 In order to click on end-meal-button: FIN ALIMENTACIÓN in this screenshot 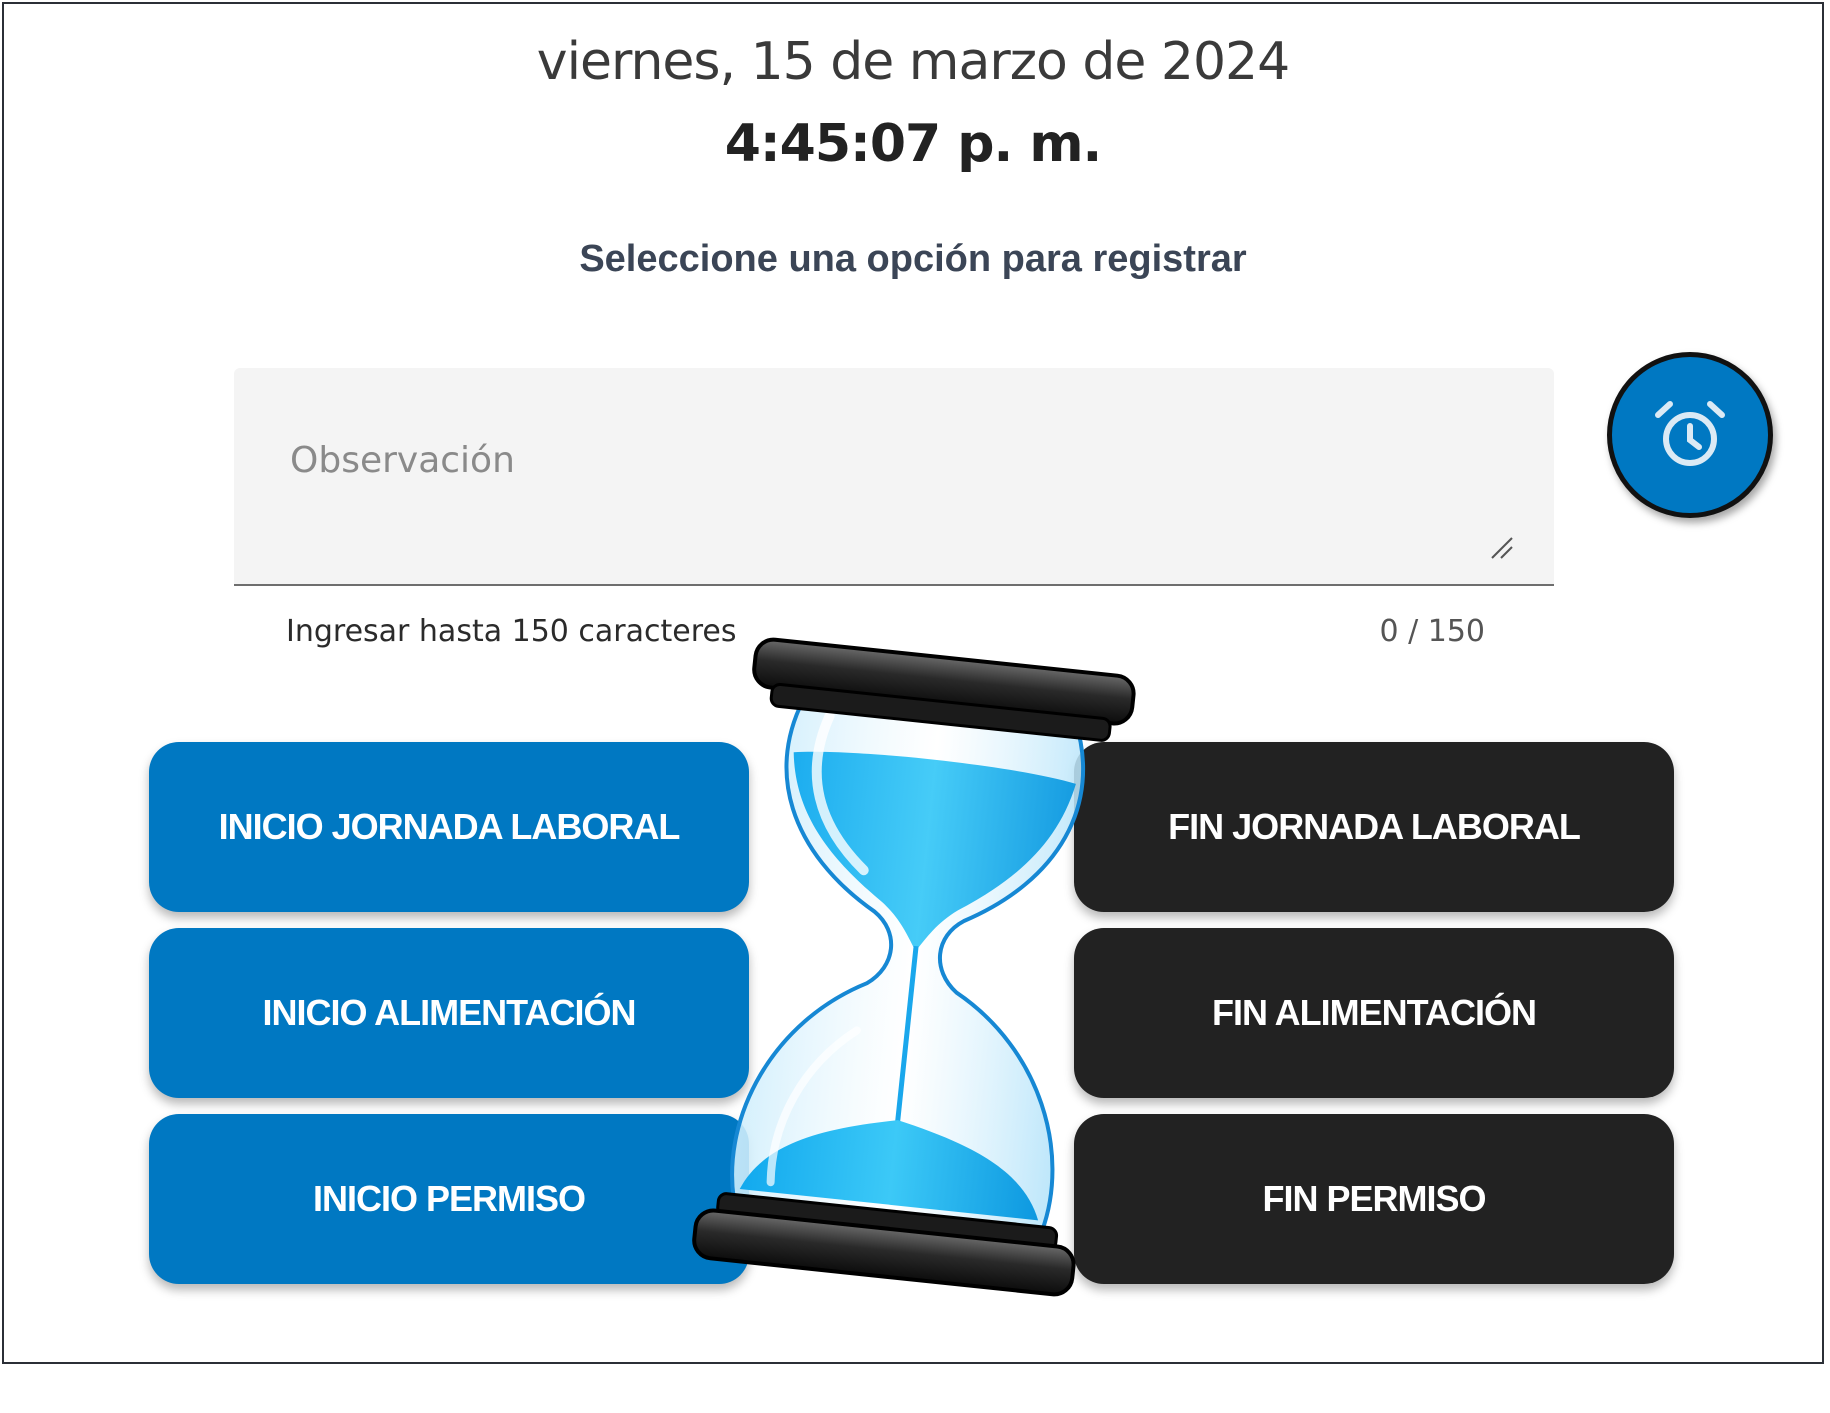, I will do `click(1374, 1013)`.